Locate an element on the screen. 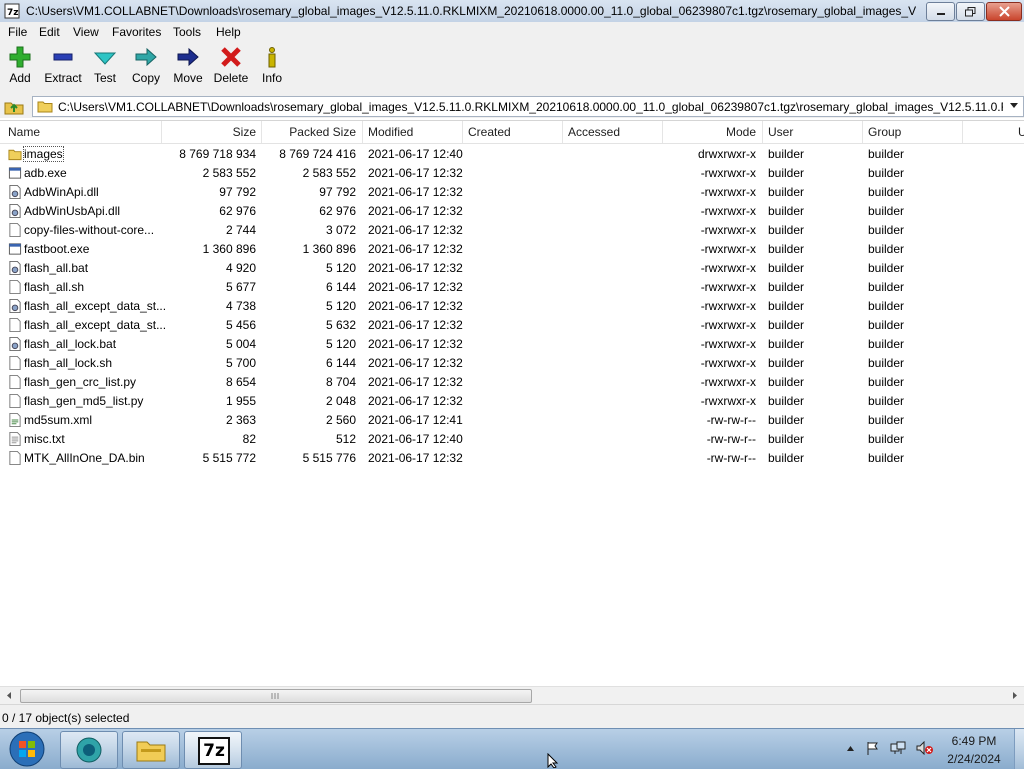 This screenshot has height=771, width=1024. browser-icon is located at coordinates (89, 750).